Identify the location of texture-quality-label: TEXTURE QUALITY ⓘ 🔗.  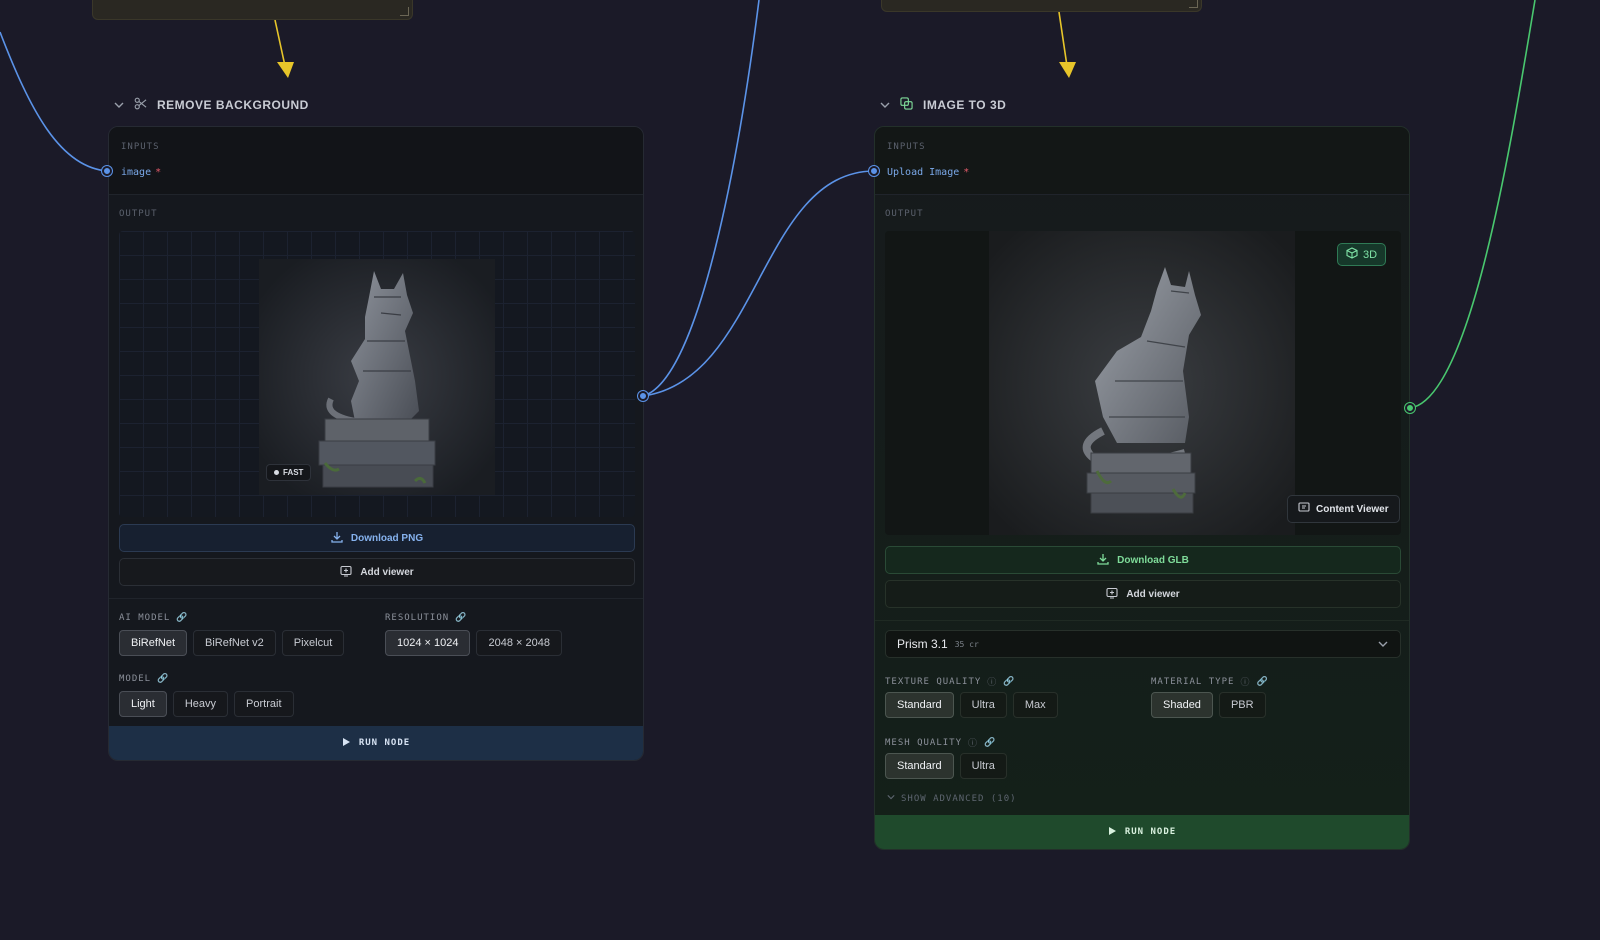
(950, 682).